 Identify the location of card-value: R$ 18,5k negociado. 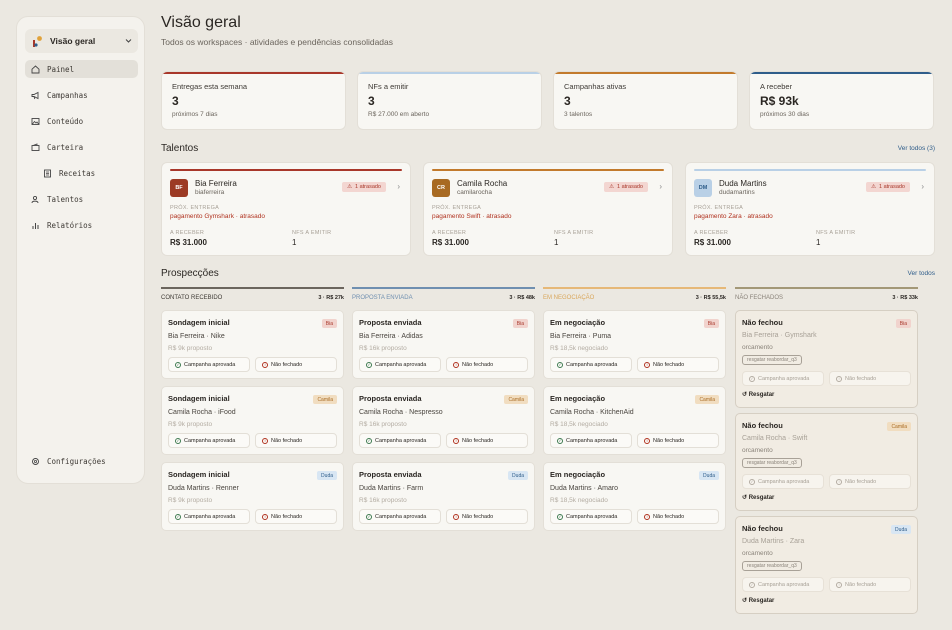
(579, 500).